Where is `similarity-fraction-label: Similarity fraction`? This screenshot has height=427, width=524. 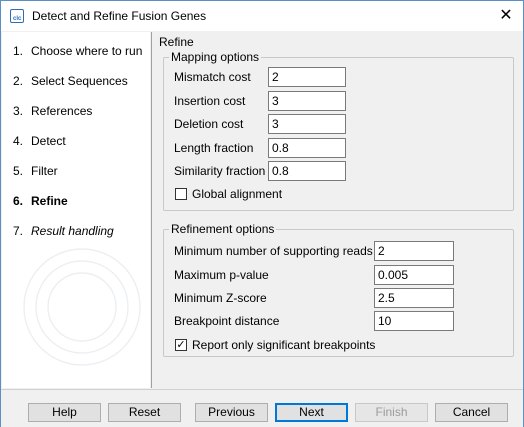
similarity-fraction-label: Similarity fraction is located at coordinates (220, 171).